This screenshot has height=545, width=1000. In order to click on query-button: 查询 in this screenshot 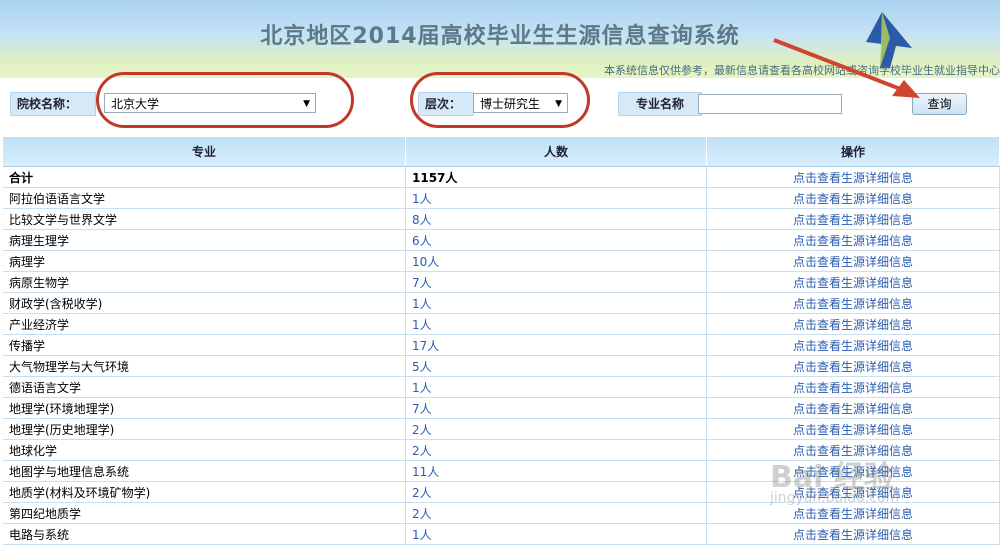, I will do `click(939, 104)`.